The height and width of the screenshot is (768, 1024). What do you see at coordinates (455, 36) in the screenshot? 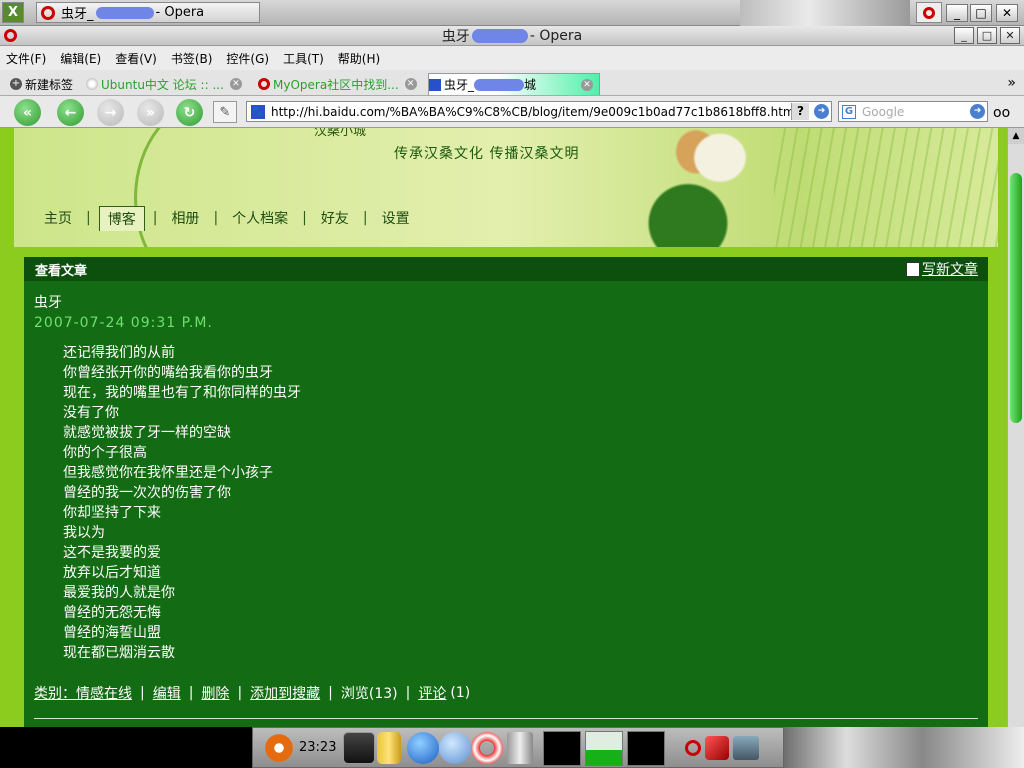
I see `window-title-prefix: 虫牙` at bounding box center [455, 36].